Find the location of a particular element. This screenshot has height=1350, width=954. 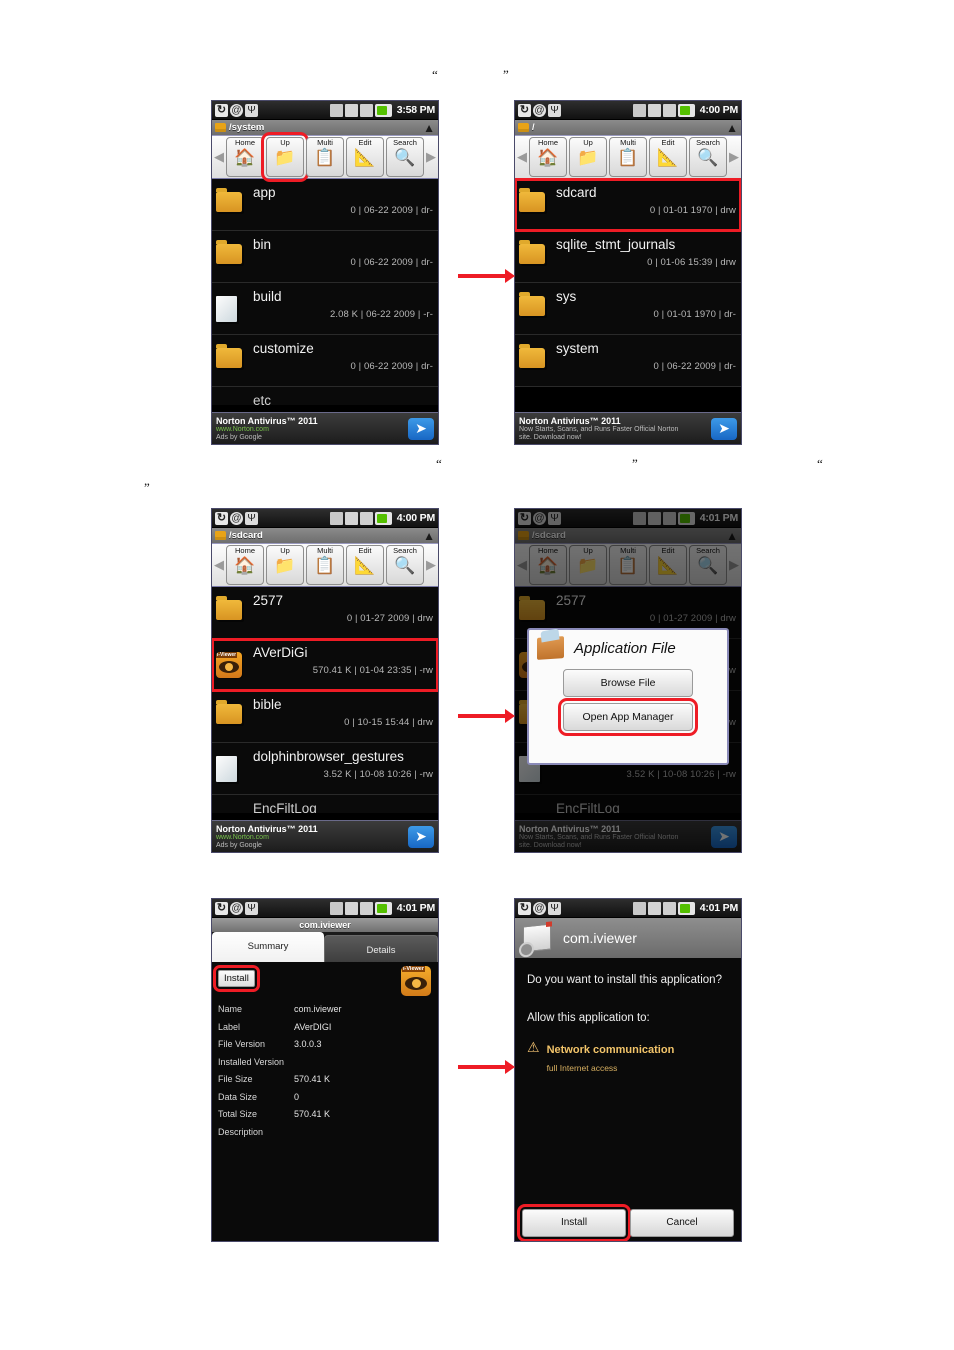

table-row: etc is located at coordinates (325, 396).